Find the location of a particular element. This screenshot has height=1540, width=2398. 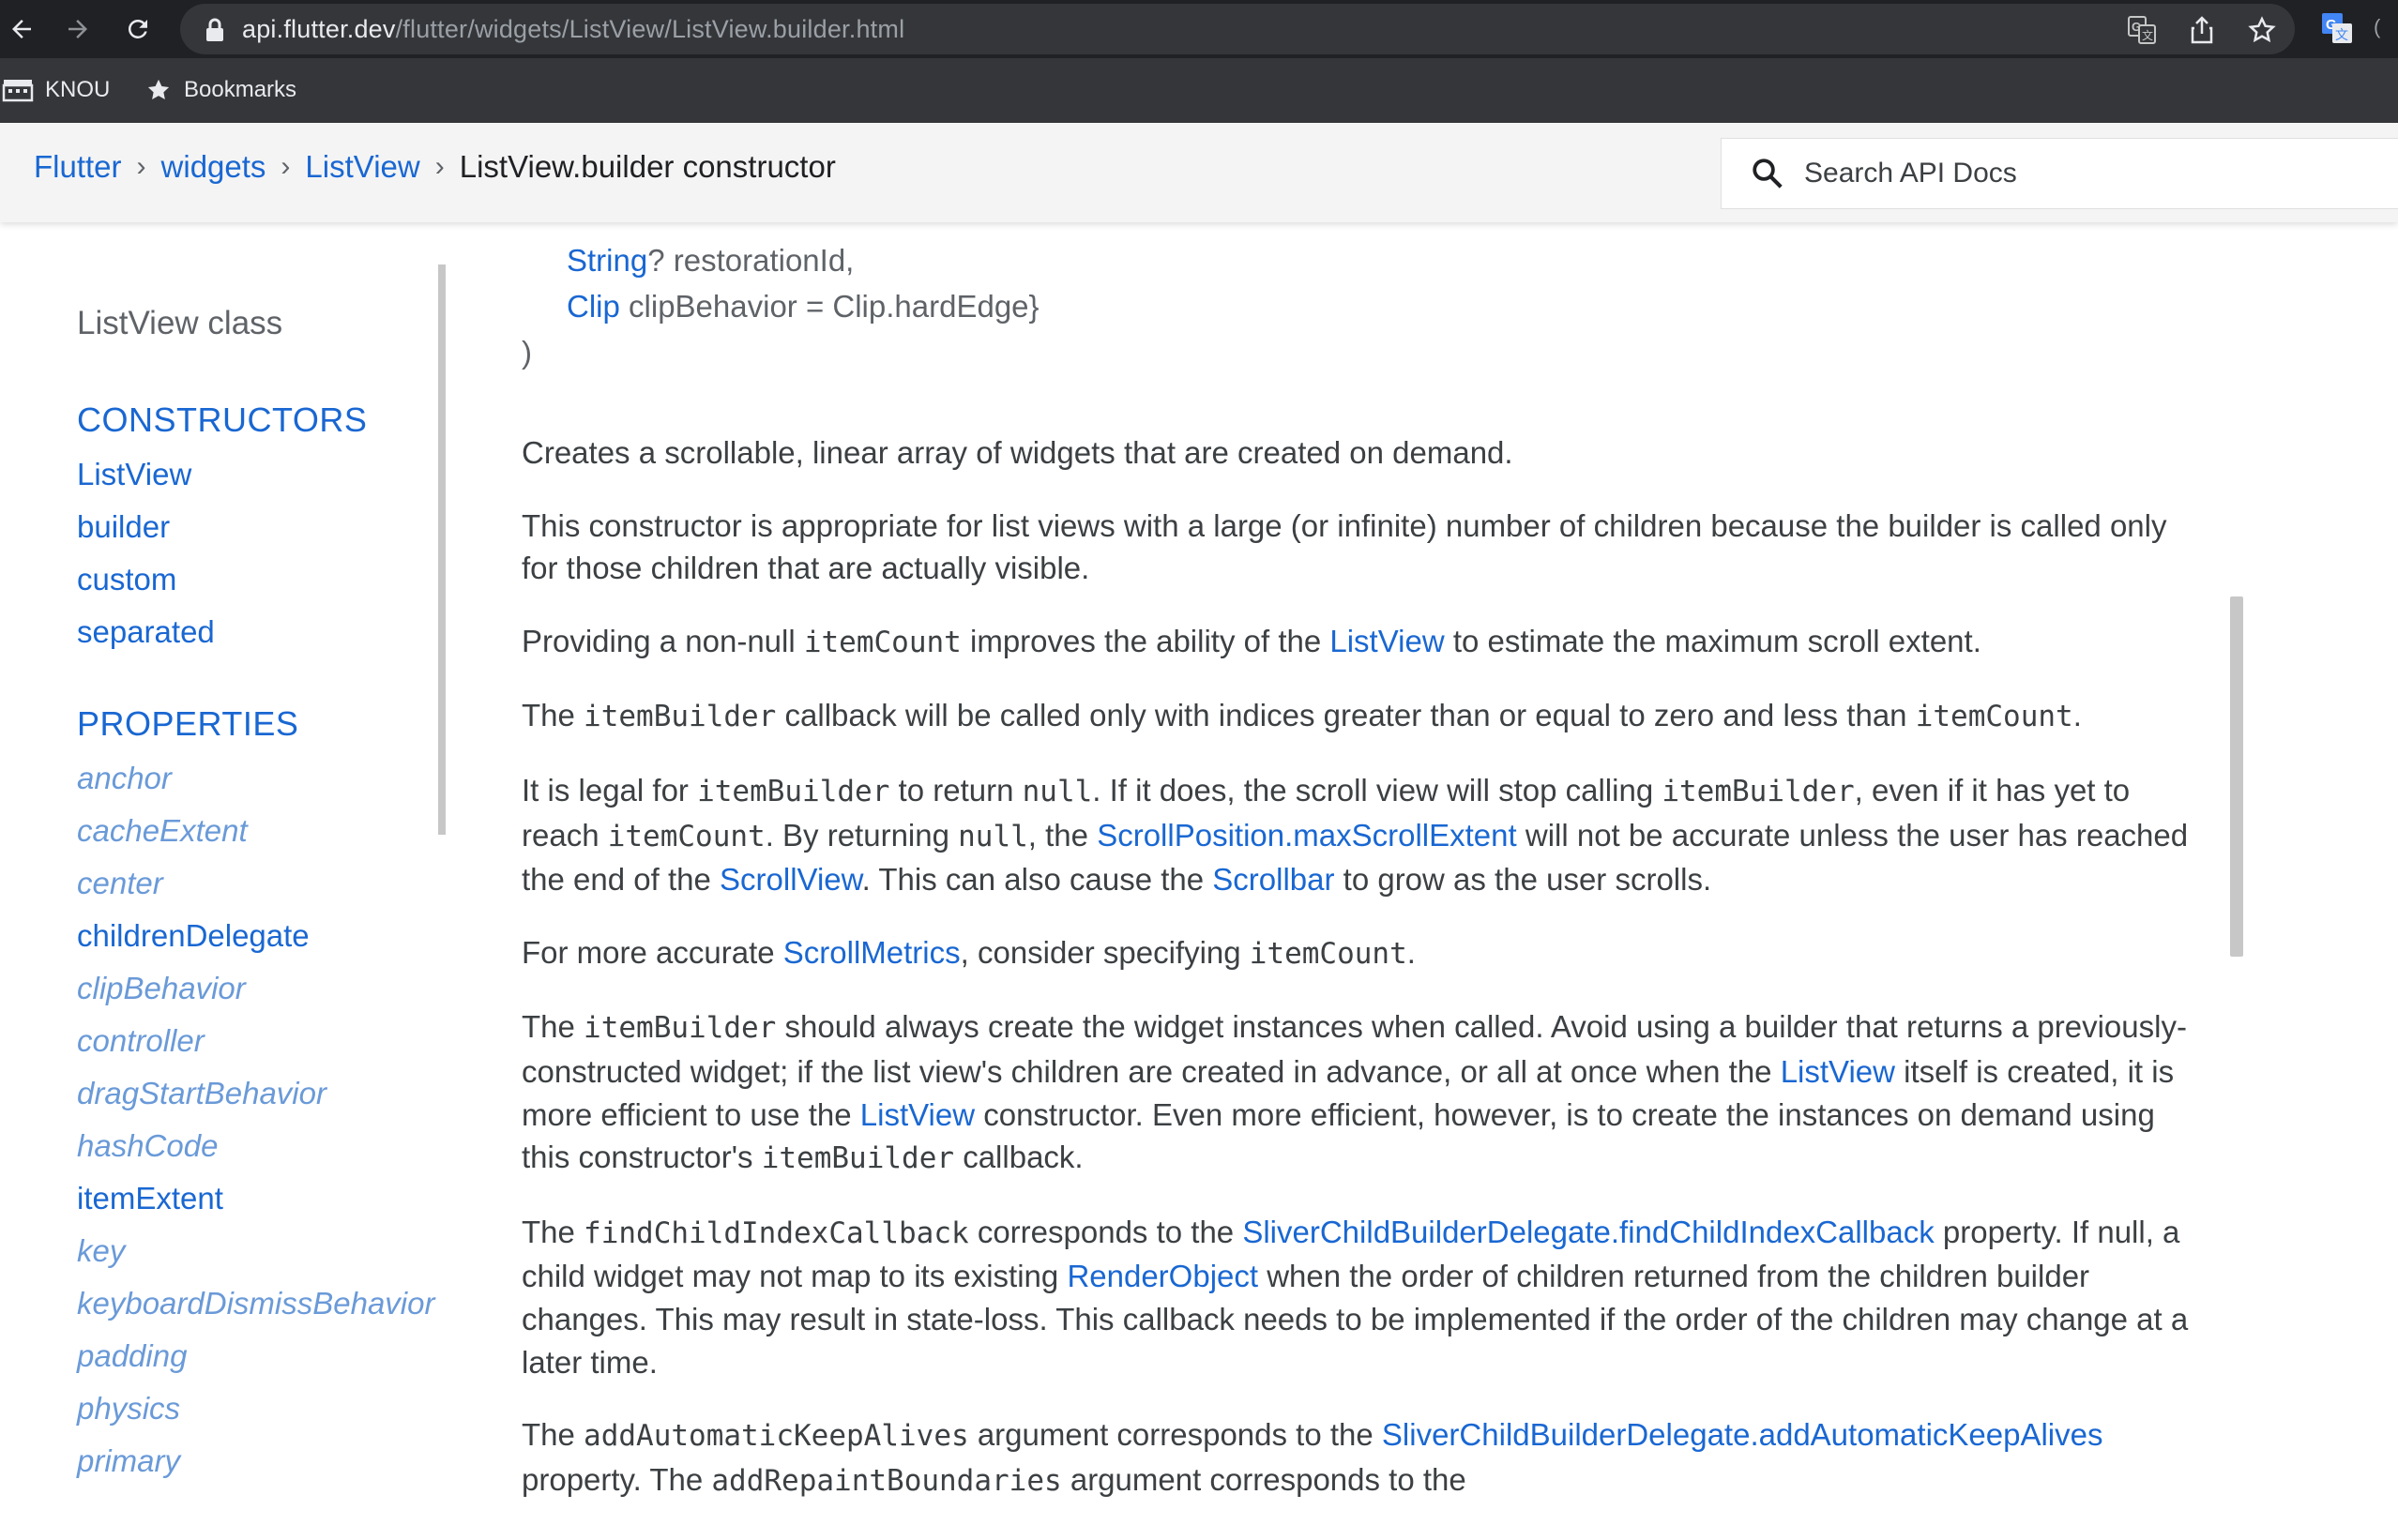

svg-text: 文 is located at coordinates (2147, 35).